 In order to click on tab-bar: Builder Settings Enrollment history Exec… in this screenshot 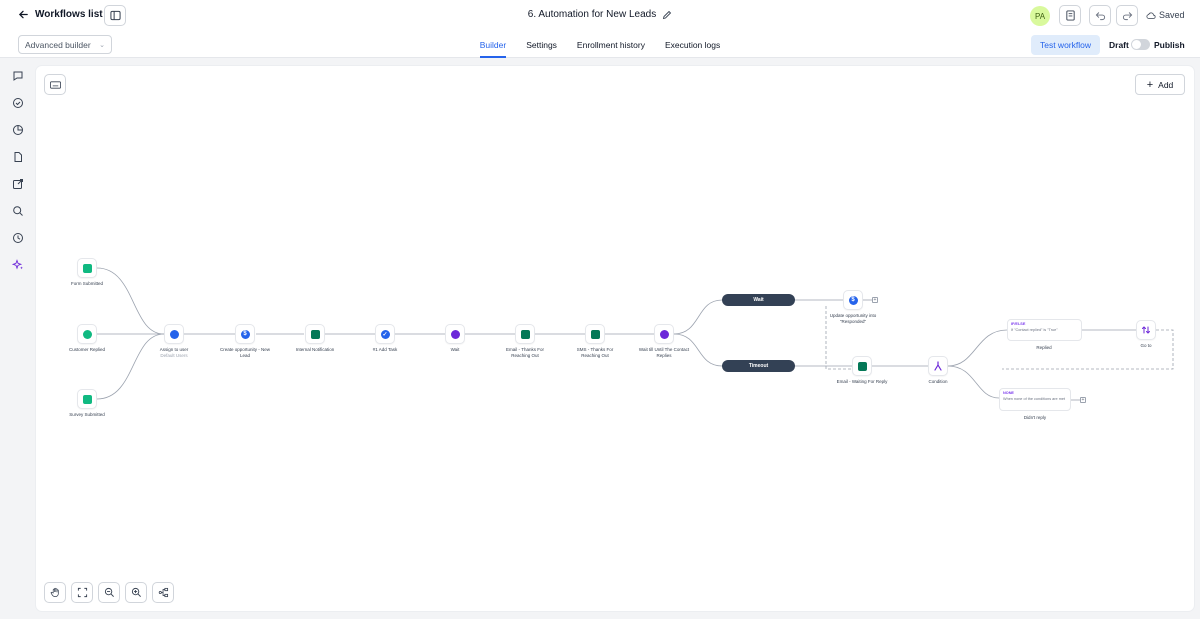, I will do `click(600, 44)`.